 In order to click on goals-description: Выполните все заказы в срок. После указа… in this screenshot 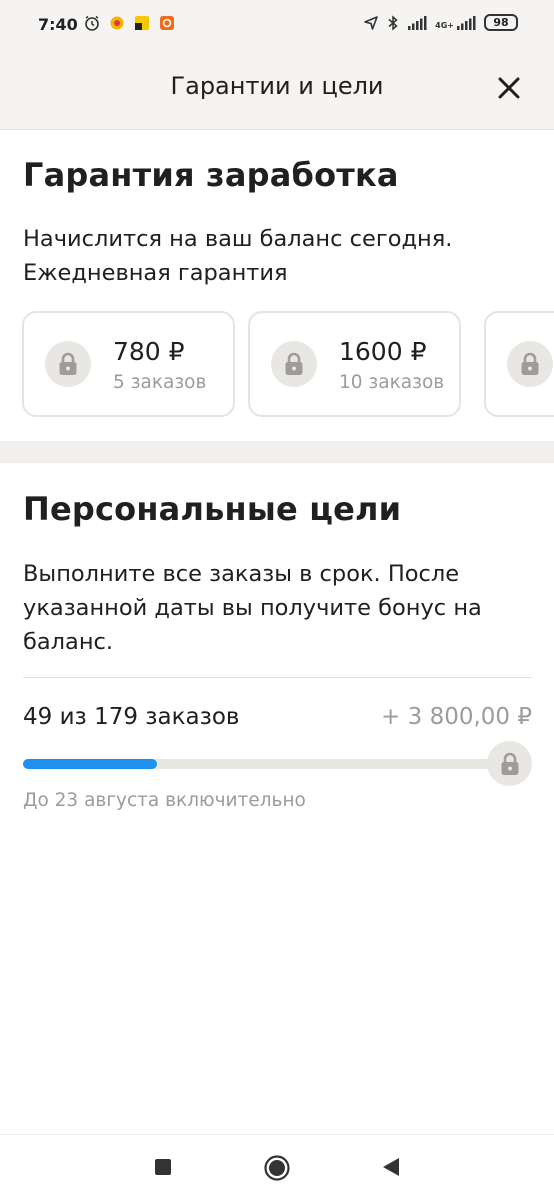, I will do `click(252, 608)`.